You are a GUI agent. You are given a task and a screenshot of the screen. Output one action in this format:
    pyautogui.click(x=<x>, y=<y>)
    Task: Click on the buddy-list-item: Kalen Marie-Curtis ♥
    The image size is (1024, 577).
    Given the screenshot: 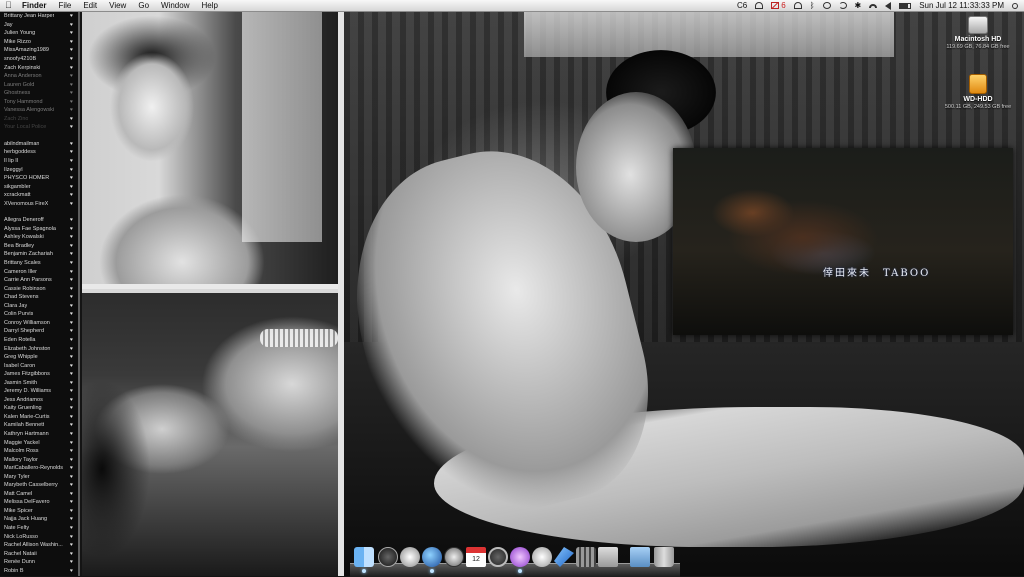 What is the action you would take?
    pyautogui.click(x=39, y=417)
    